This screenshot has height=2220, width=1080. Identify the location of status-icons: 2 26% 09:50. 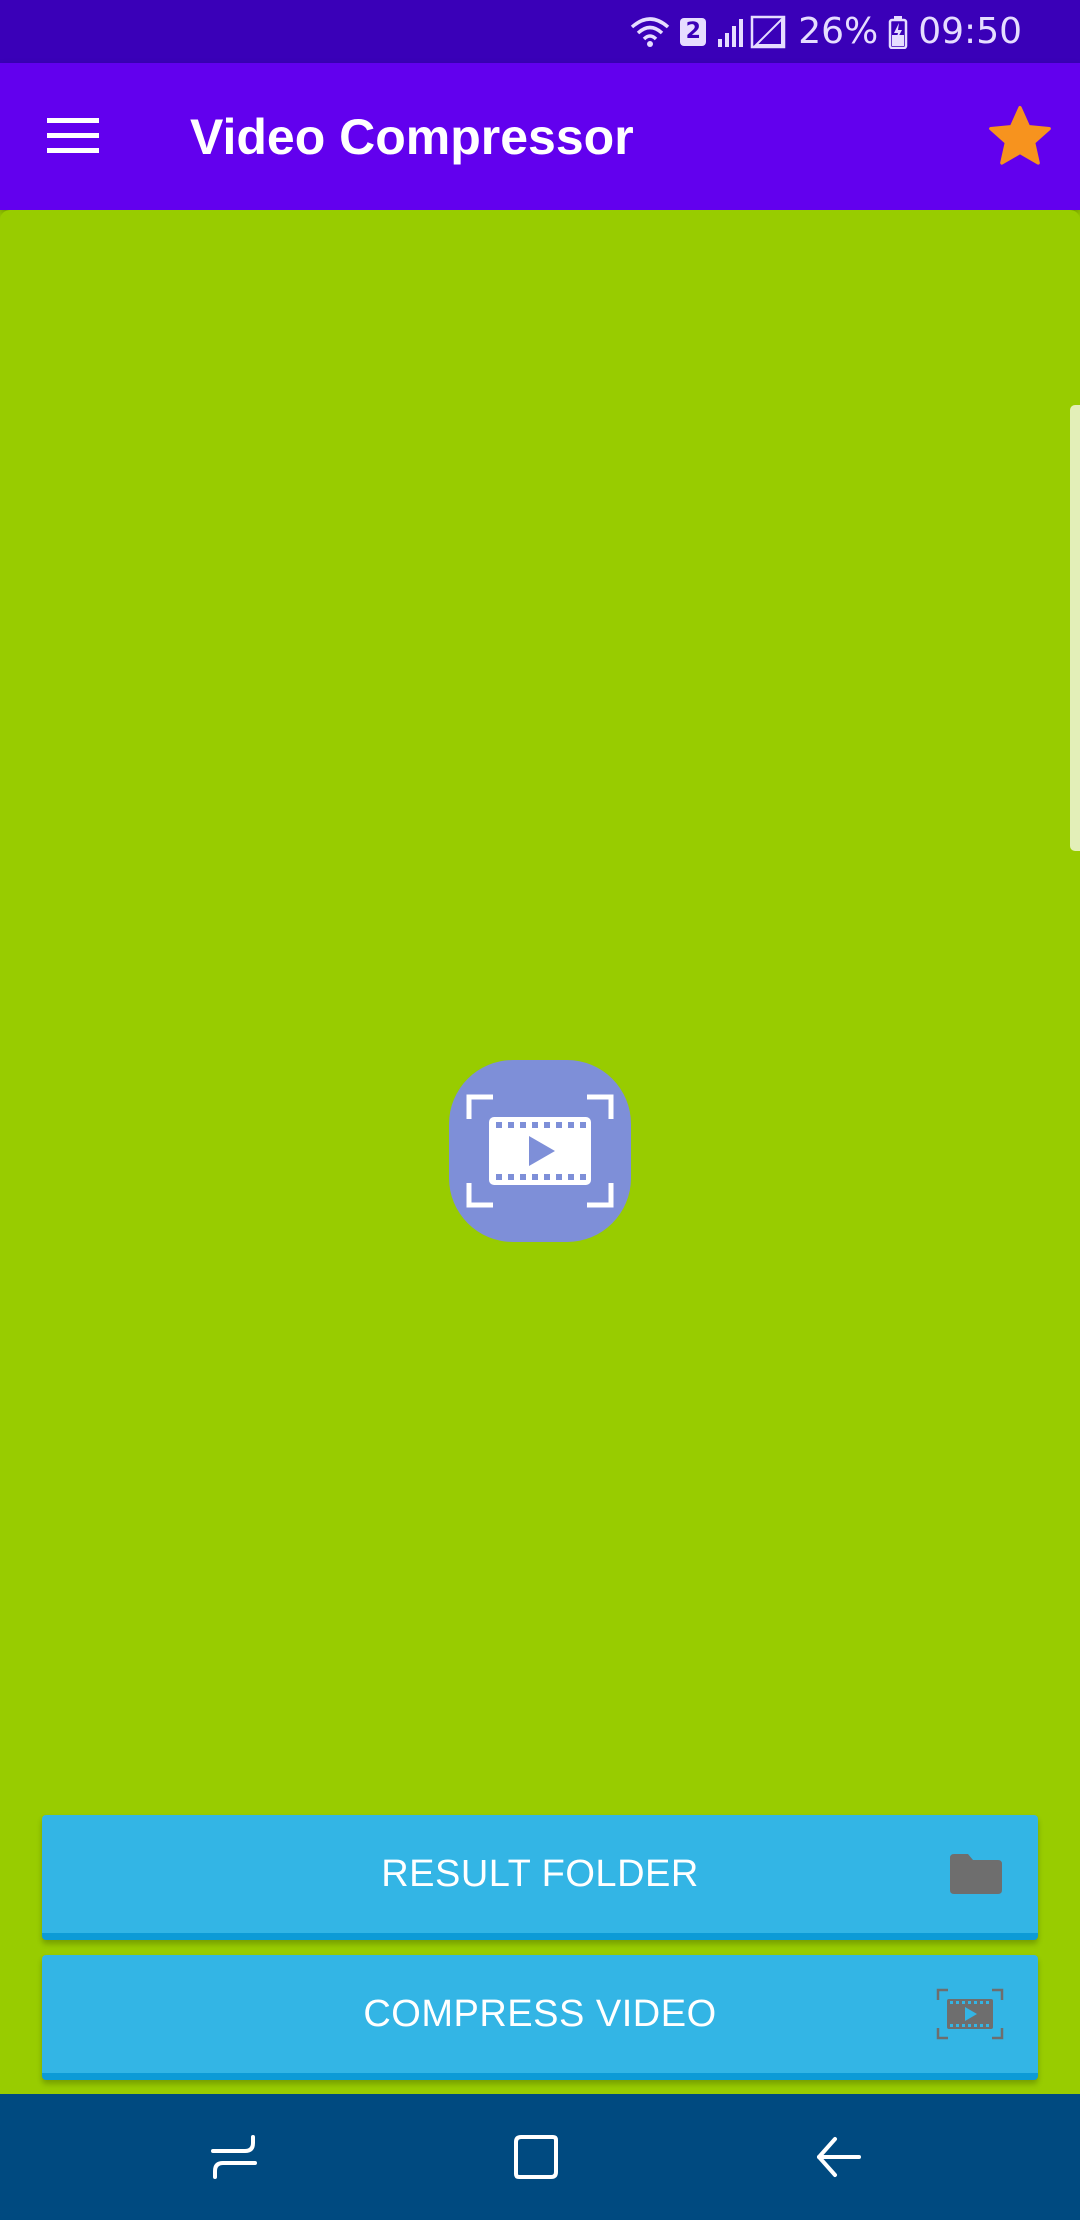
(826, 31).